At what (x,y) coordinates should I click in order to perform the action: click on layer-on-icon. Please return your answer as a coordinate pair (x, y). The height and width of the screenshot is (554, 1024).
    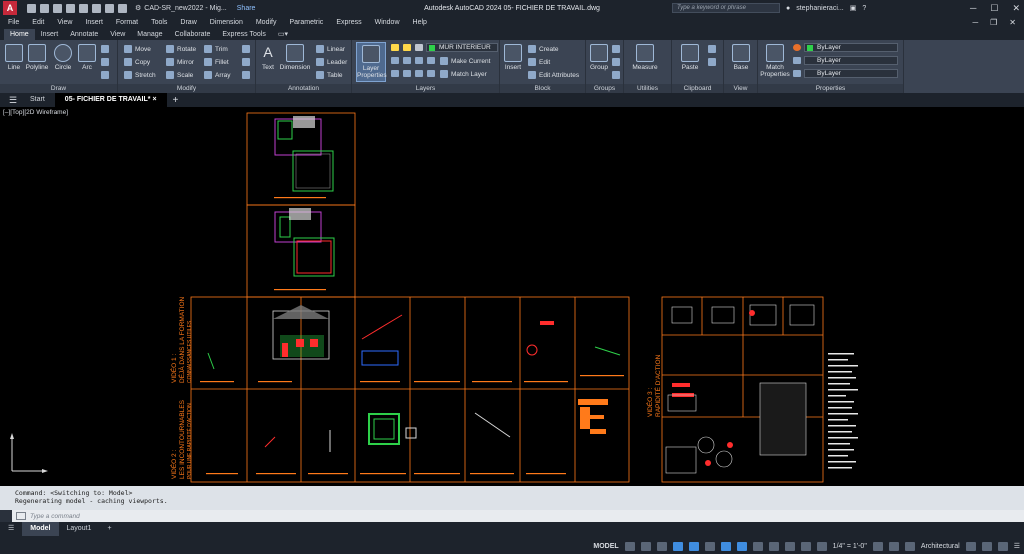
    Looking at the image, I should click on (395, 47).